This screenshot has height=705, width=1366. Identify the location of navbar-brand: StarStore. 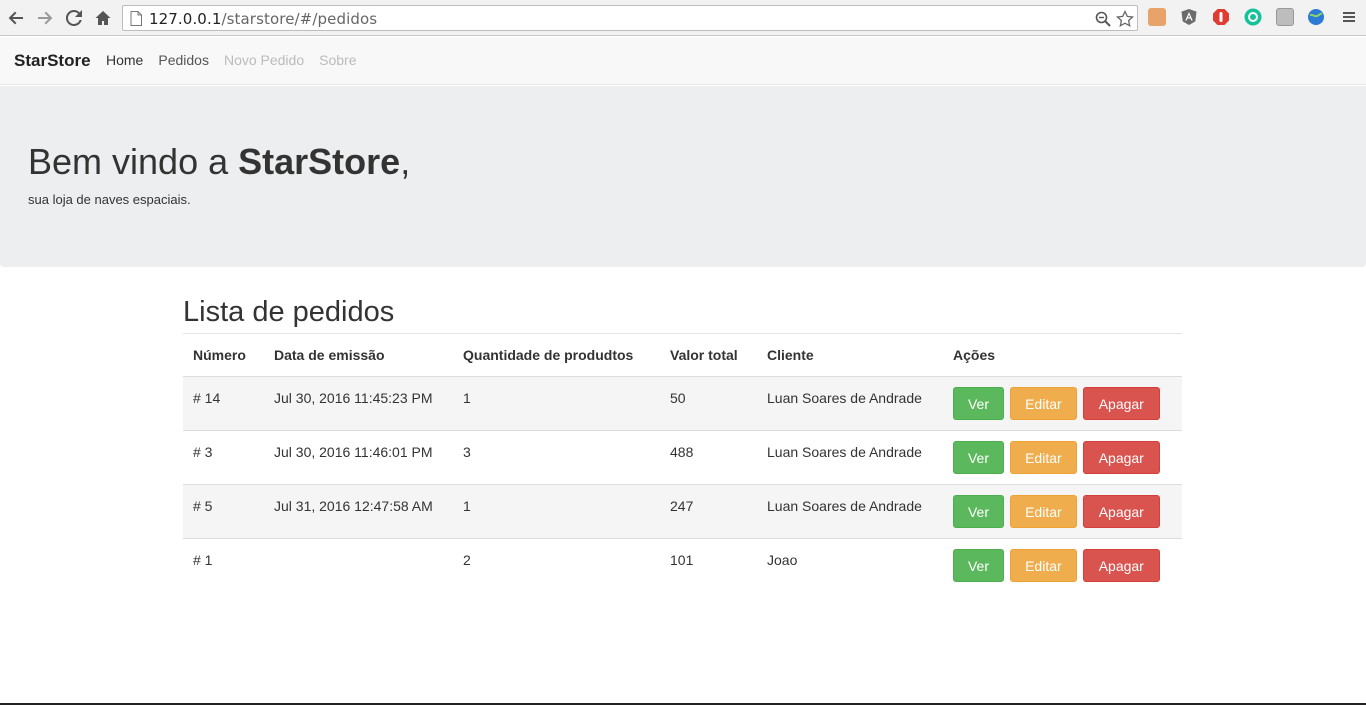
(52, 61).